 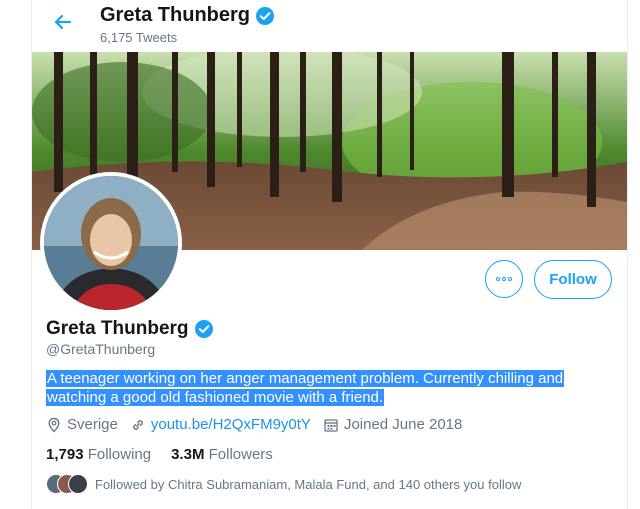 What do you see at coordinates (175, 15) in the screenshot?
I see `header-name-text: Greta Thunberg` at bounding box center [175, 15].